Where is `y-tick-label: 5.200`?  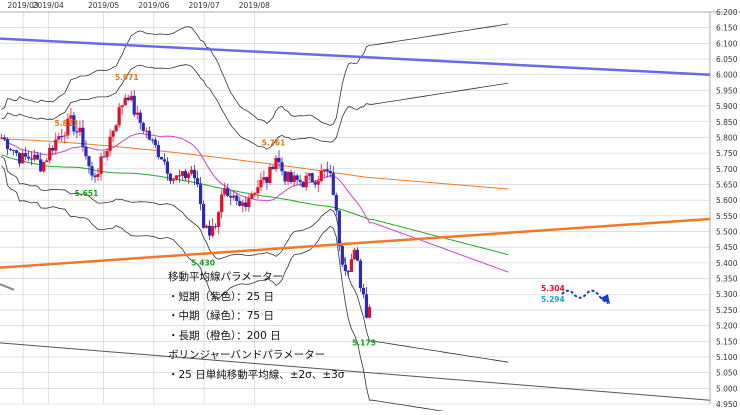 y-tick-label: 5.200 is located at coordinates (727, 326).